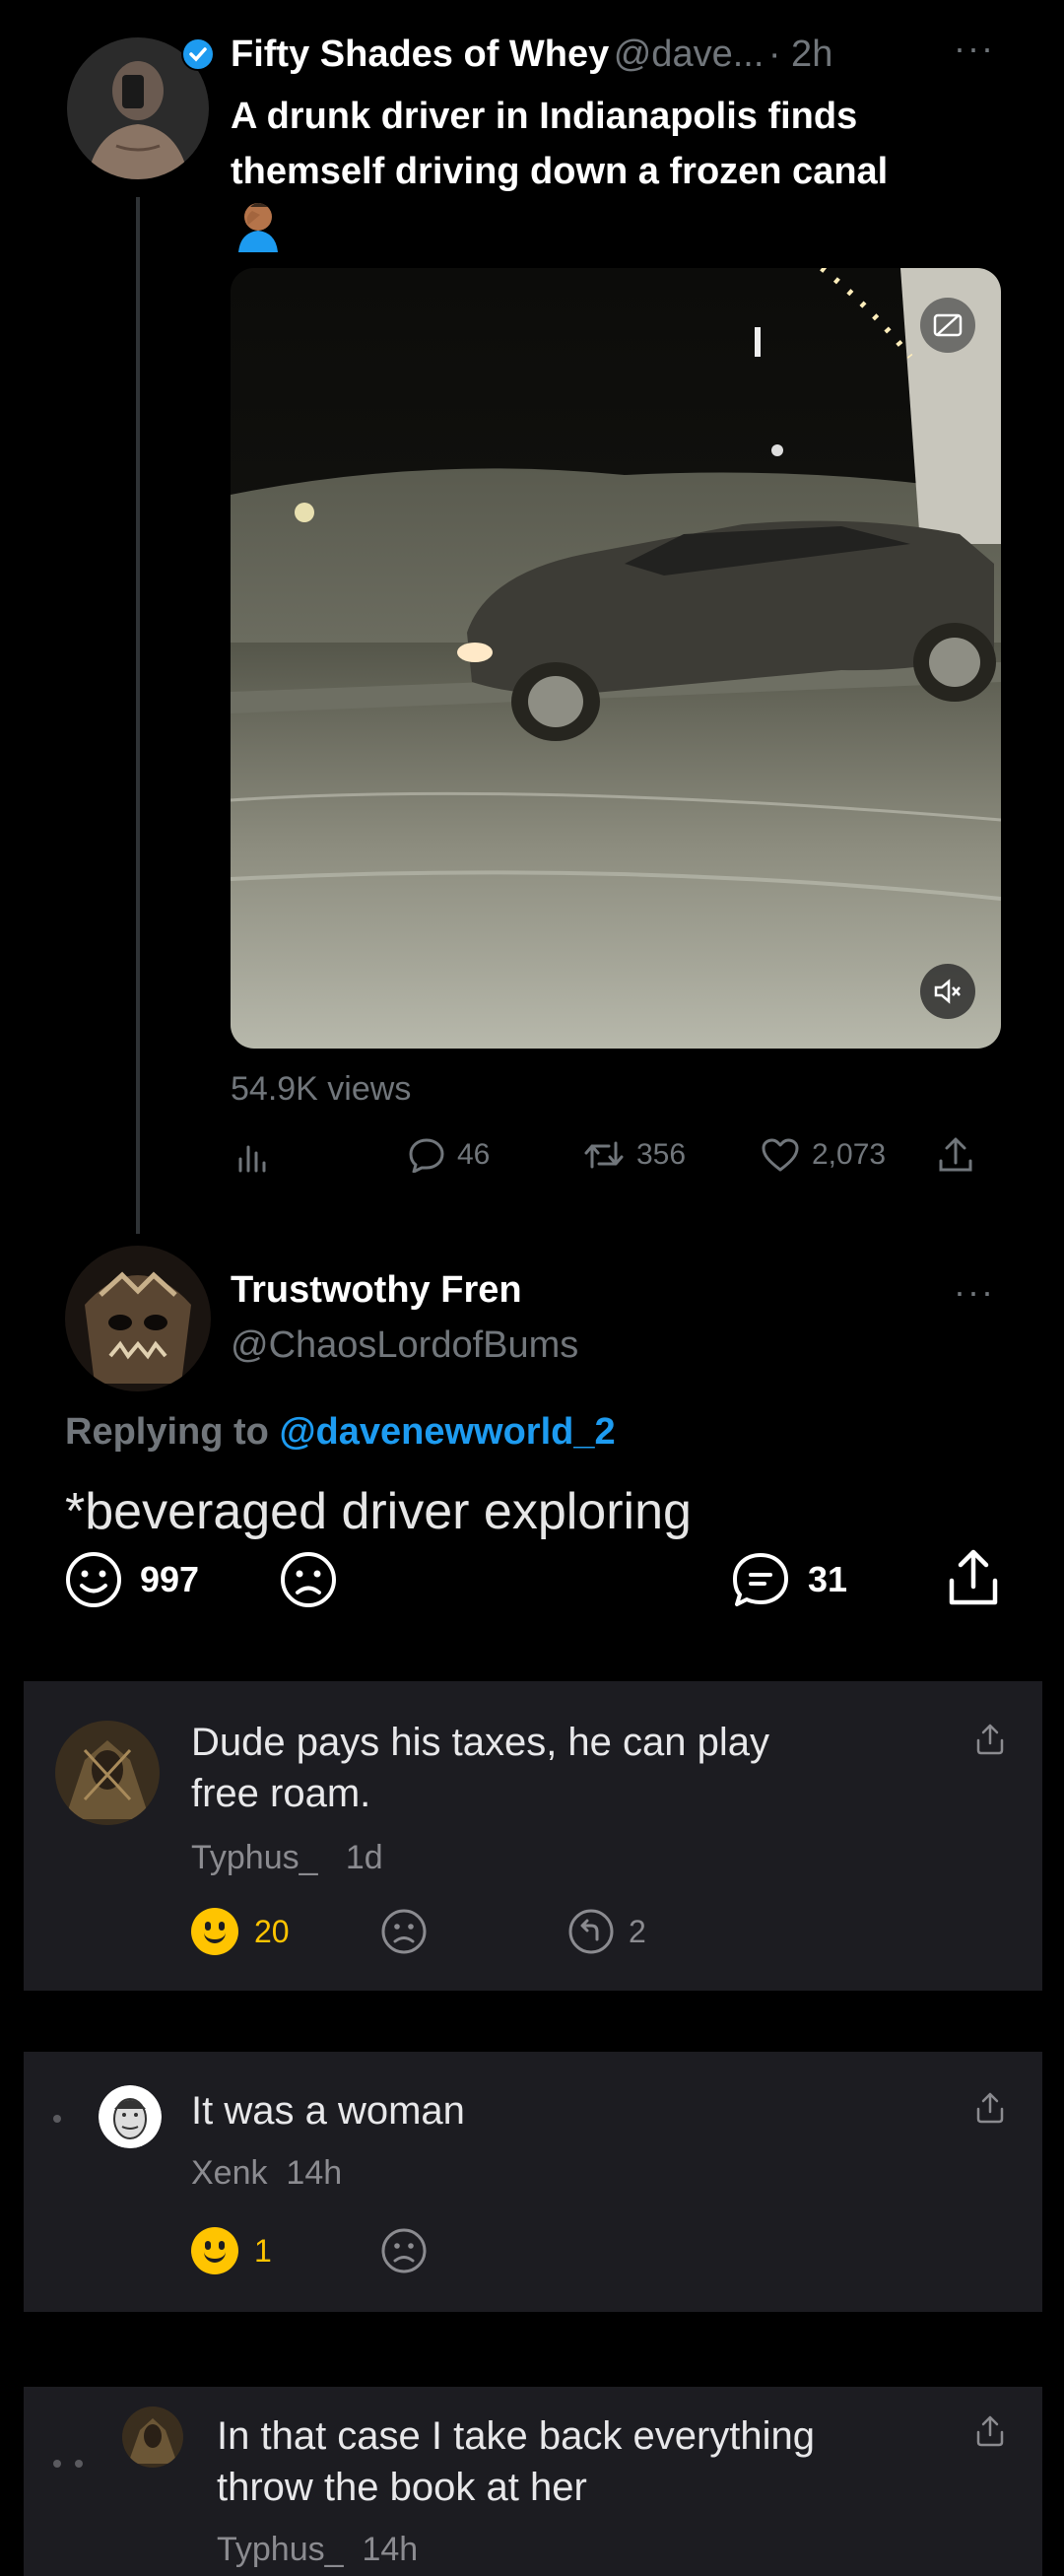 This screenshot has width=1064, height=2576. Describe the element at coordinates (604, 1155) in the screenshot. I see `retweet-icon` at that location.